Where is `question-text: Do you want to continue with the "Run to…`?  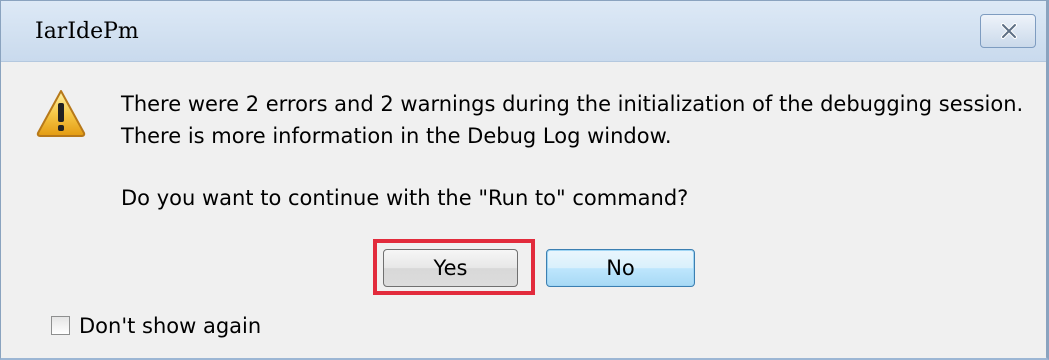
question-text: Do you want to continue with the "Run to… is located at coordinates (405, 198).